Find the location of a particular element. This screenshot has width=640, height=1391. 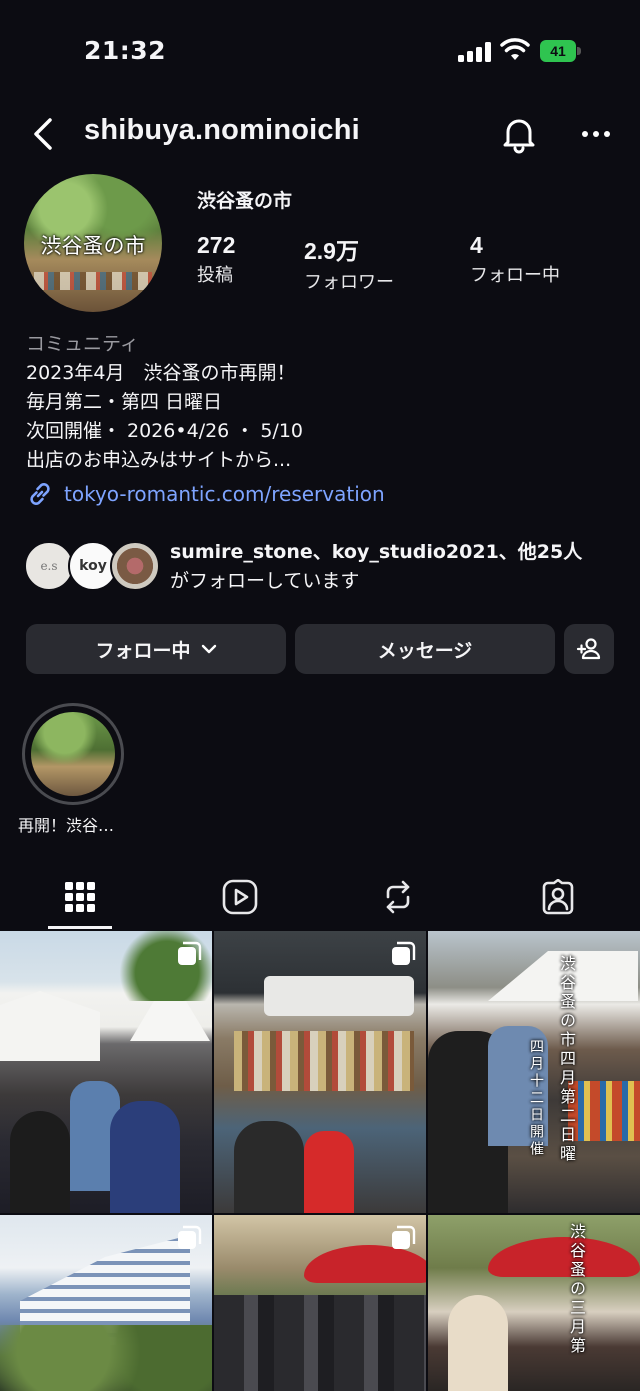

reposts-icon is located at coordinates (398, 897).